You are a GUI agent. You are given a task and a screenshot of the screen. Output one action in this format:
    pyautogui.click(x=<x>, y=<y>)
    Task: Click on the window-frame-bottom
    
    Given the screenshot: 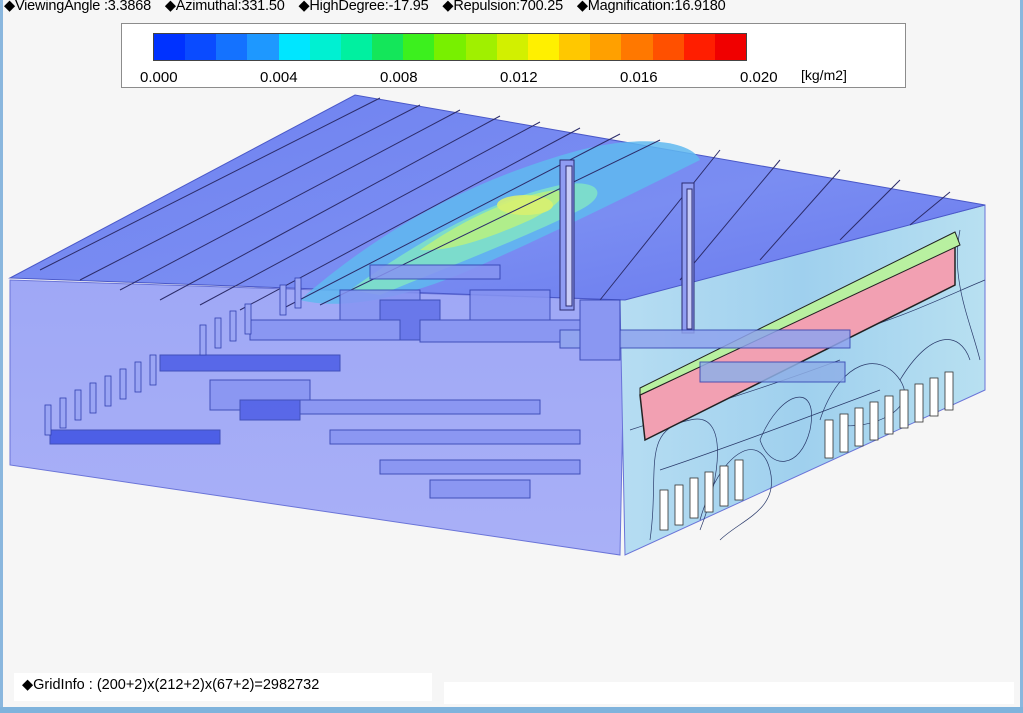 What is the action you would take?
    pyautogui.click(x=511, y=710)
    